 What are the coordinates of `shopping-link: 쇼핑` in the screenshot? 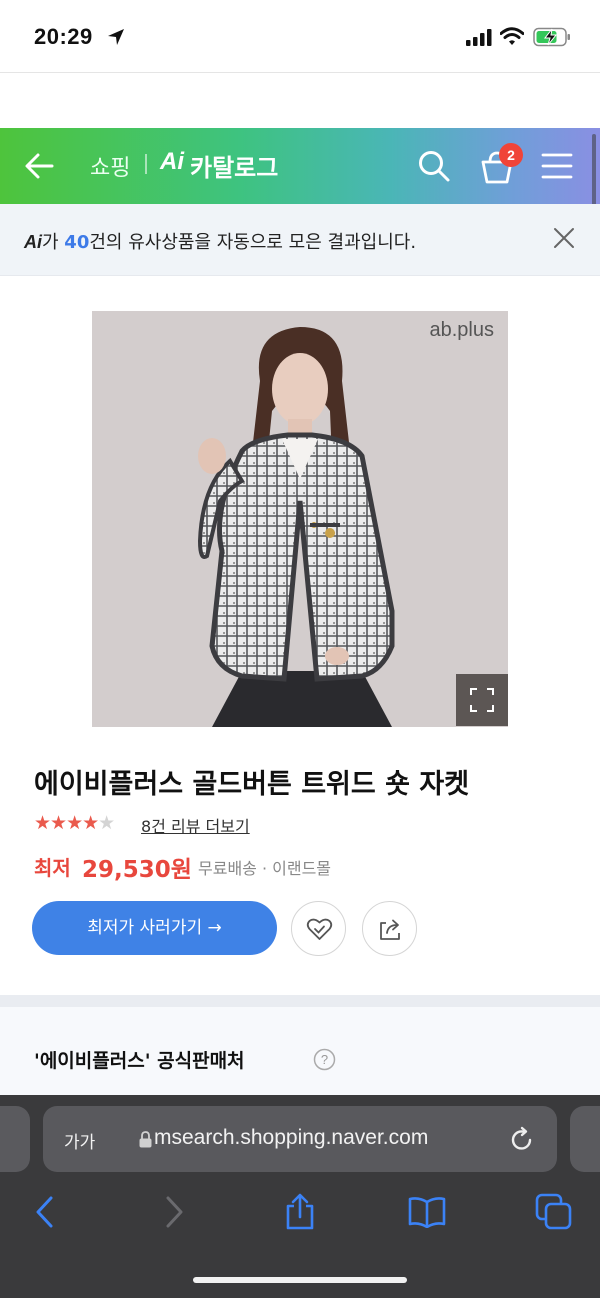 It's located at (110, 166).